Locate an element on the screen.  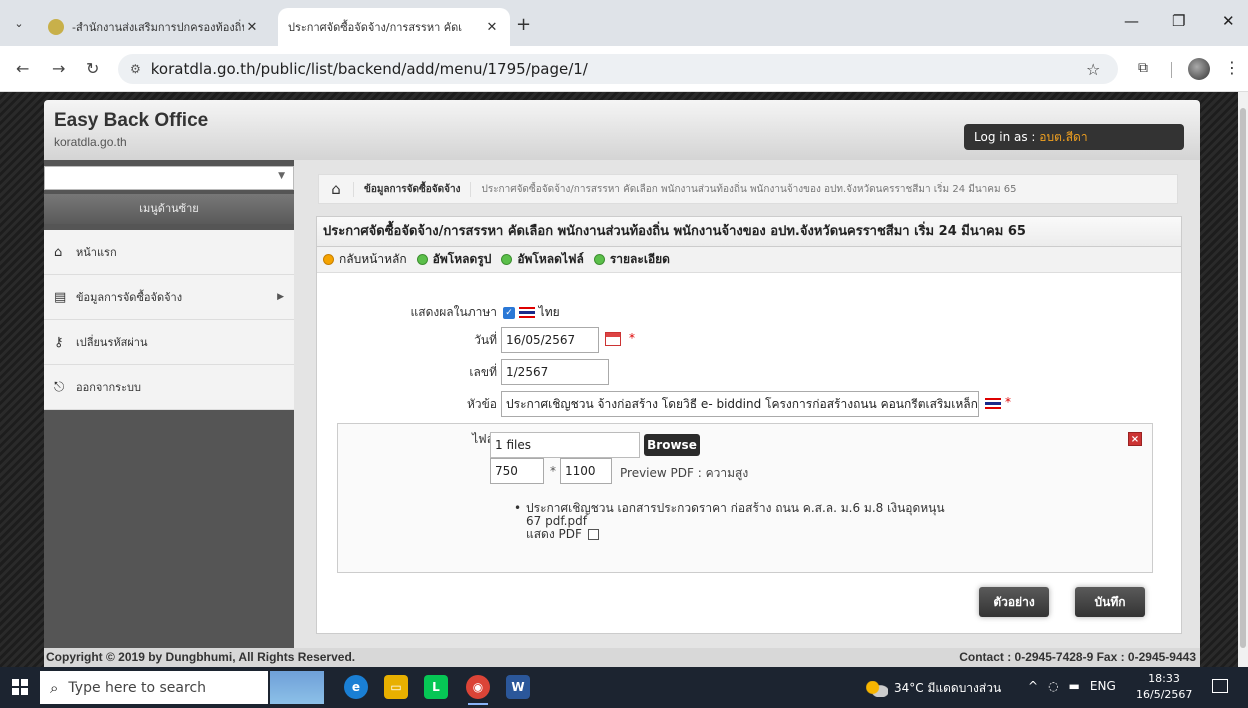
sidebar-item-logout: ⎋ ออกจากระบบ is located at coordinates (169, 387).